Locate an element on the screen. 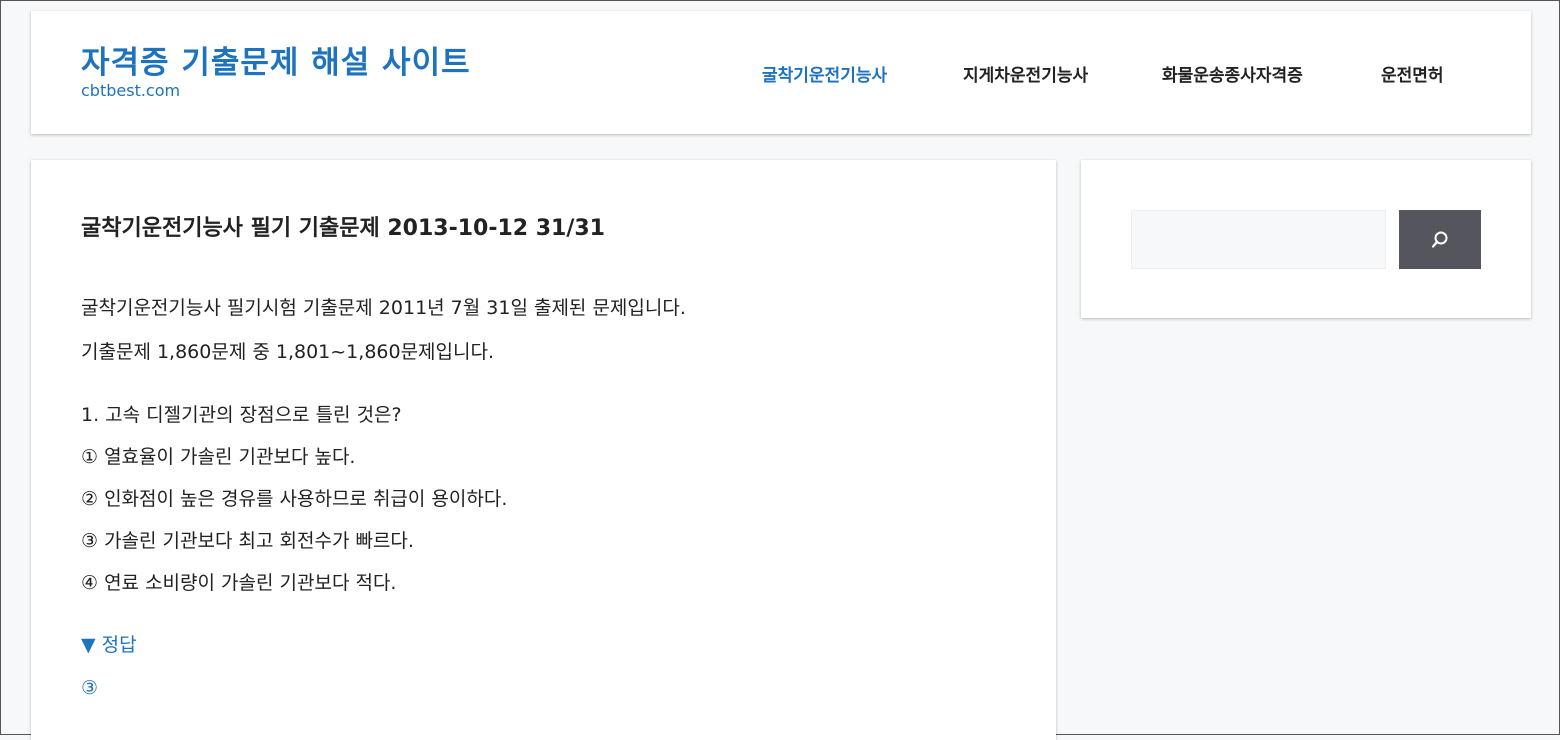 Image resolution: width=1560 pixels, height=740 pixels. site-description: cbtbest.com is located at coordinates (131, 90).